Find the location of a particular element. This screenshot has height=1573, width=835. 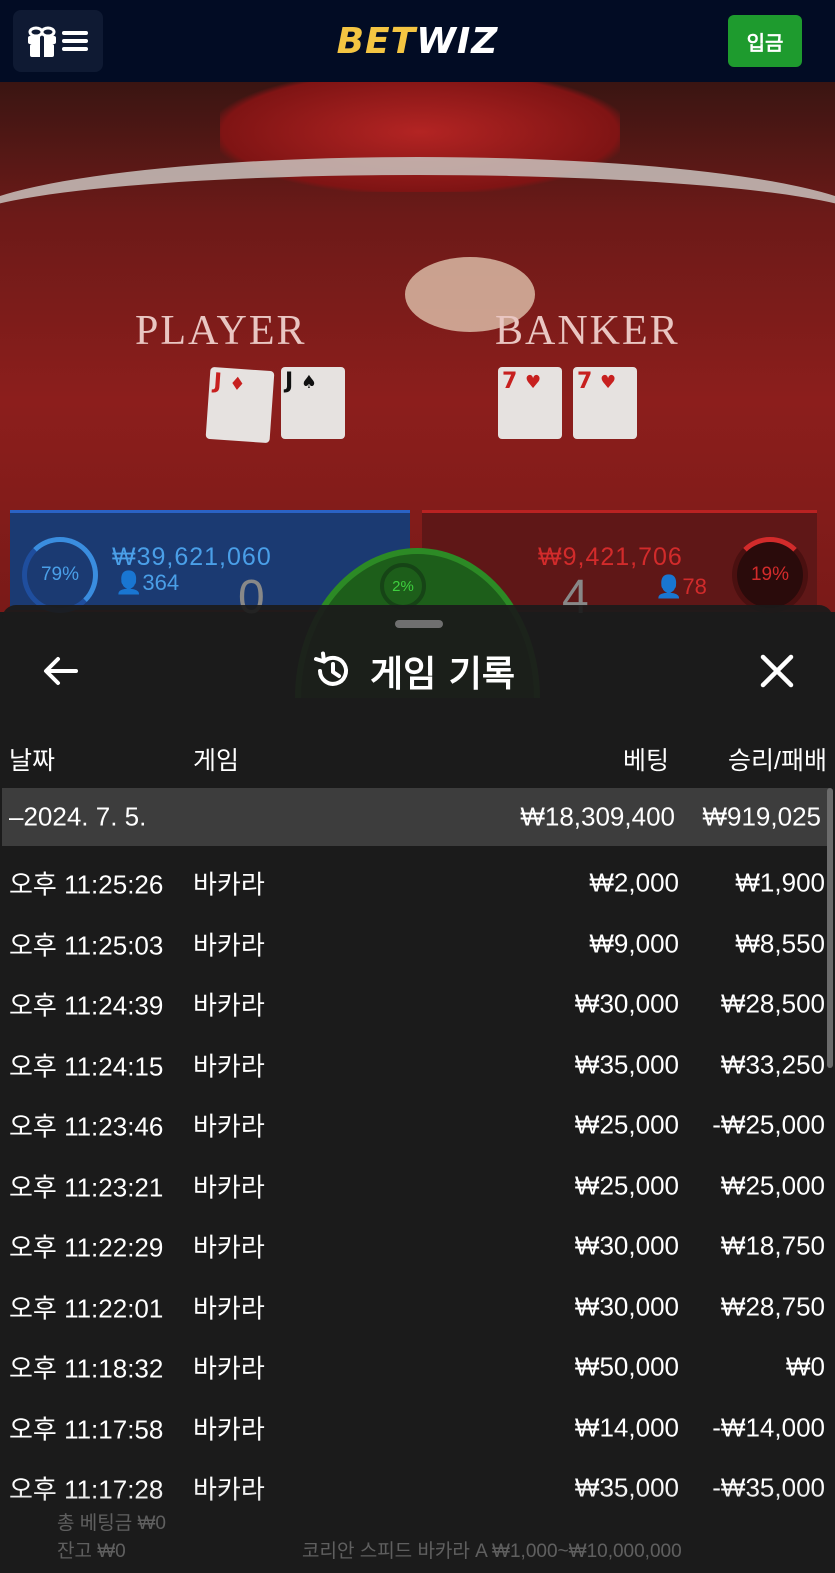

footer-total-bet: 총 베팅금 ₩0 is located at coordinates (111, 1523).